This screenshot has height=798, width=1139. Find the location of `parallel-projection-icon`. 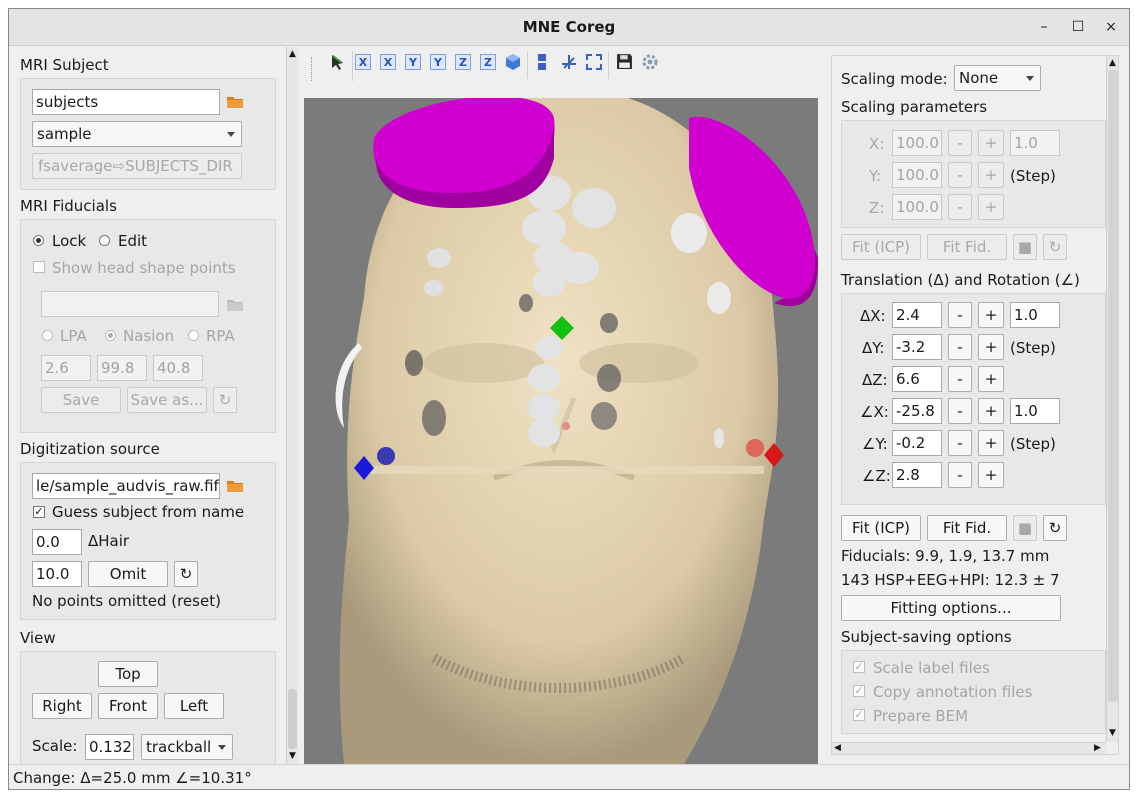

parallel-projection-icon is located at coordinates (542, 62).